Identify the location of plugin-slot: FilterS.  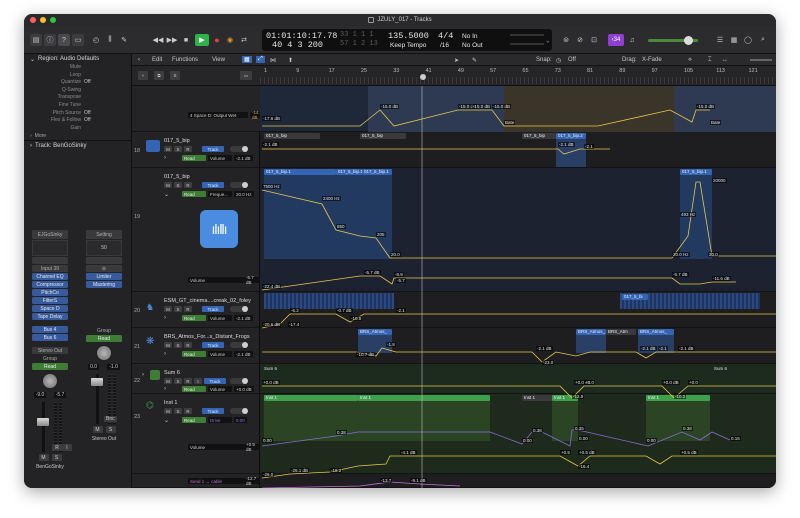
(50, 300).